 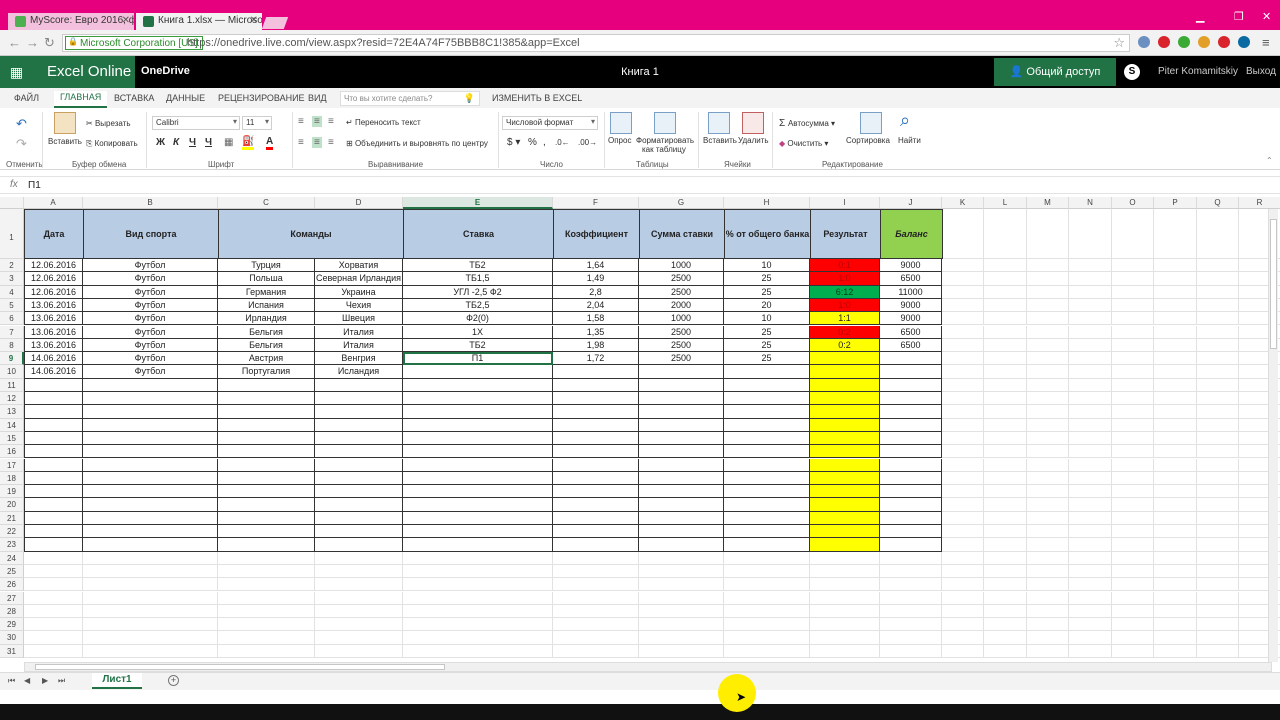 What do you see at coordinates (845, 279) in the screenshot?
I see `result-cell: 1:0` at bounding box center [845, 279].